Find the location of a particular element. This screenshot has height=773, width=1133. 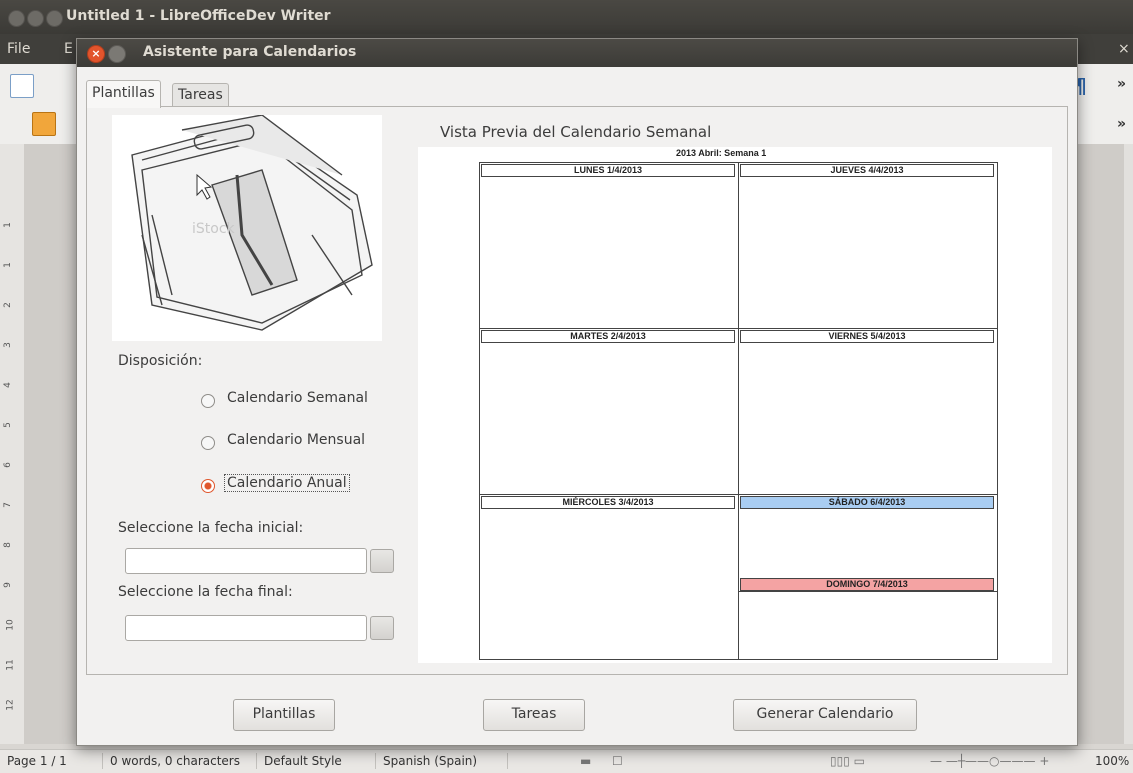

close-window-icon is located at coordinates (16, 18).